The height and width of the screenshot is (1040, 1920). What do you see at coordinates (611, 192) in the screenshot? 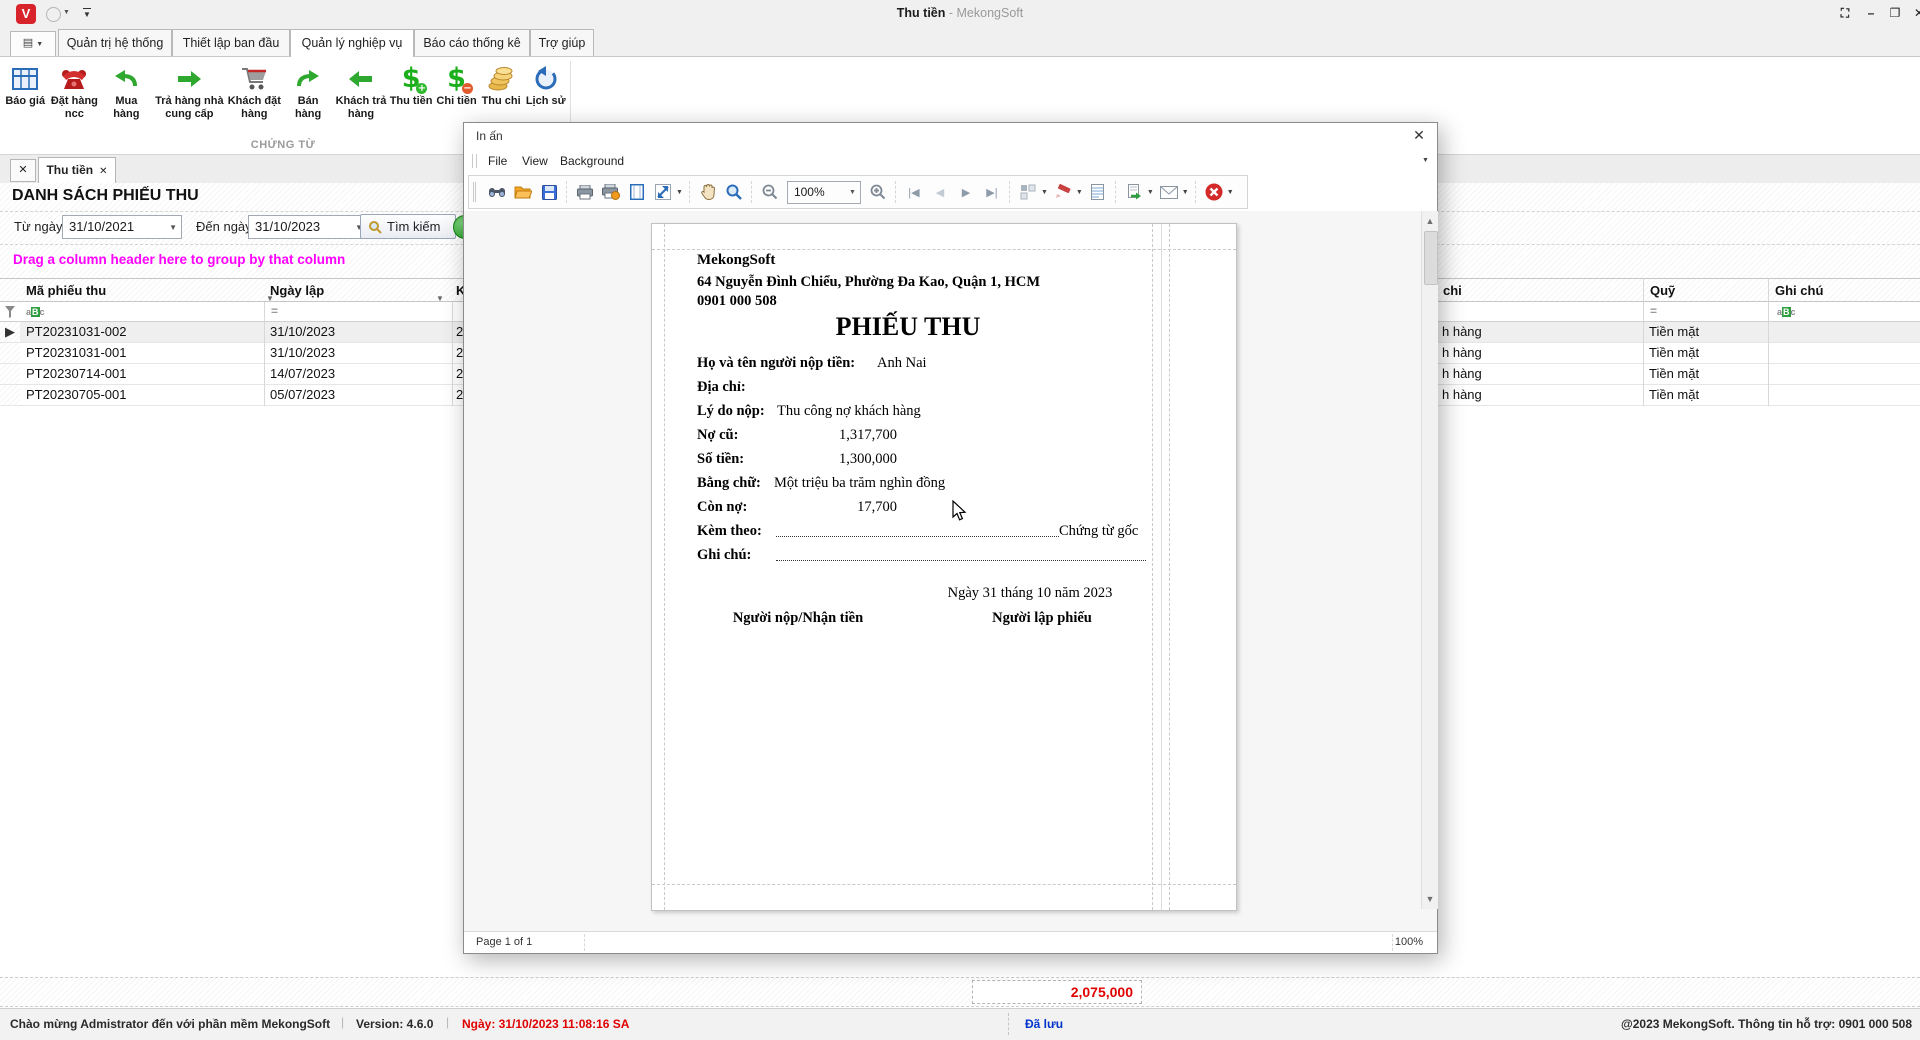
I see `print-options-icon` at bounding box center [611, 192].